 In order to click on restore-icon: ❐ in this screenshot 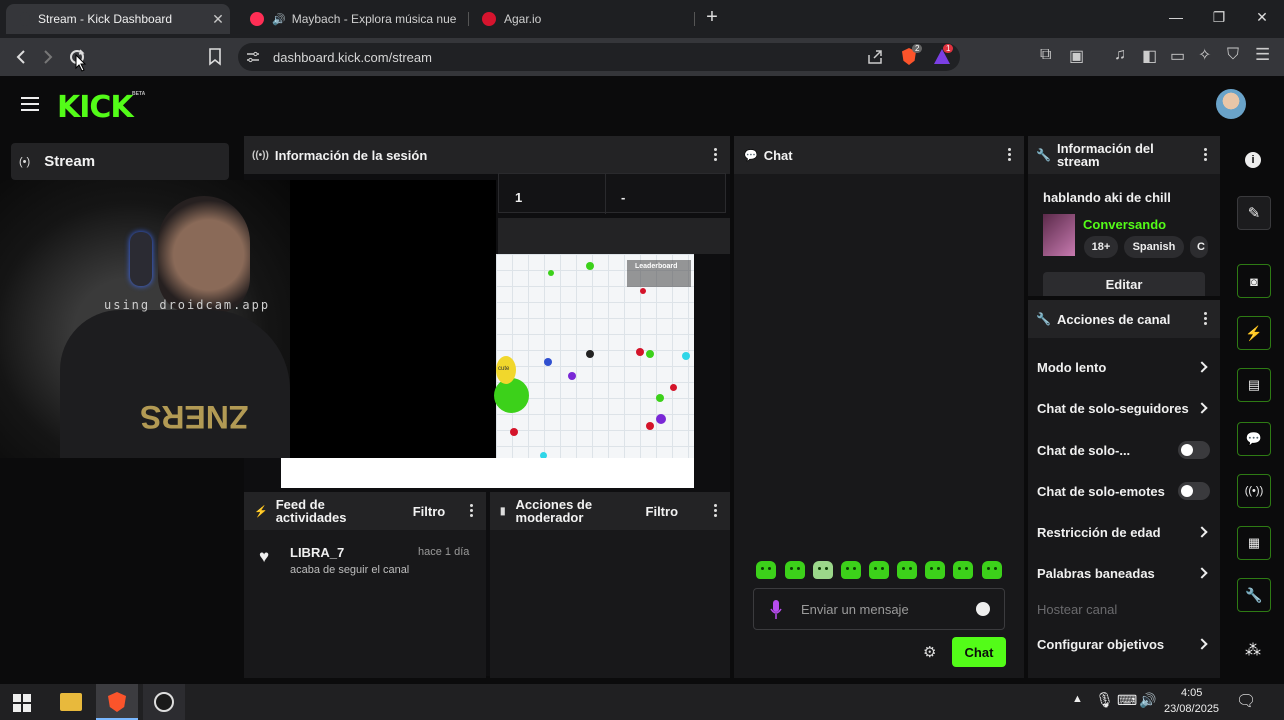, I will do `click(1219, 17)`.